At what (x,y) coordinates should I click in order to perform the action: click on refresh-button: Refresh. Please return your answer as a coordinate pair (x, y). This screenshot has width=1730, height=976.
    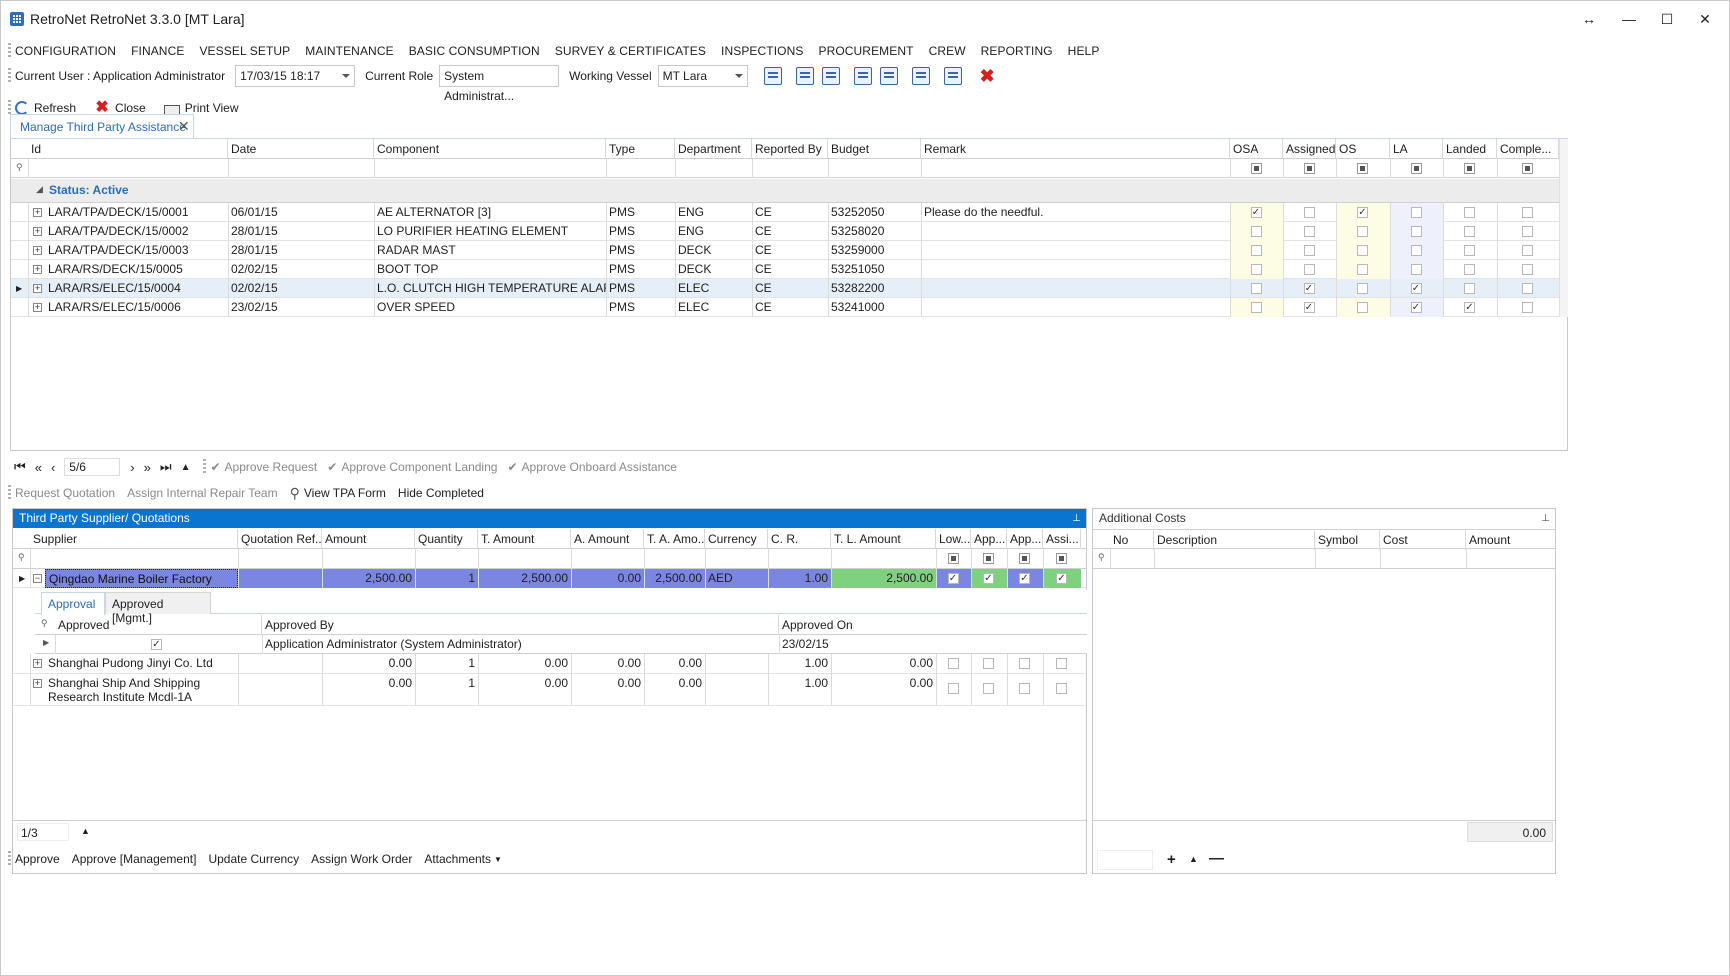
    Looking at the image, I should click on (45, 108).